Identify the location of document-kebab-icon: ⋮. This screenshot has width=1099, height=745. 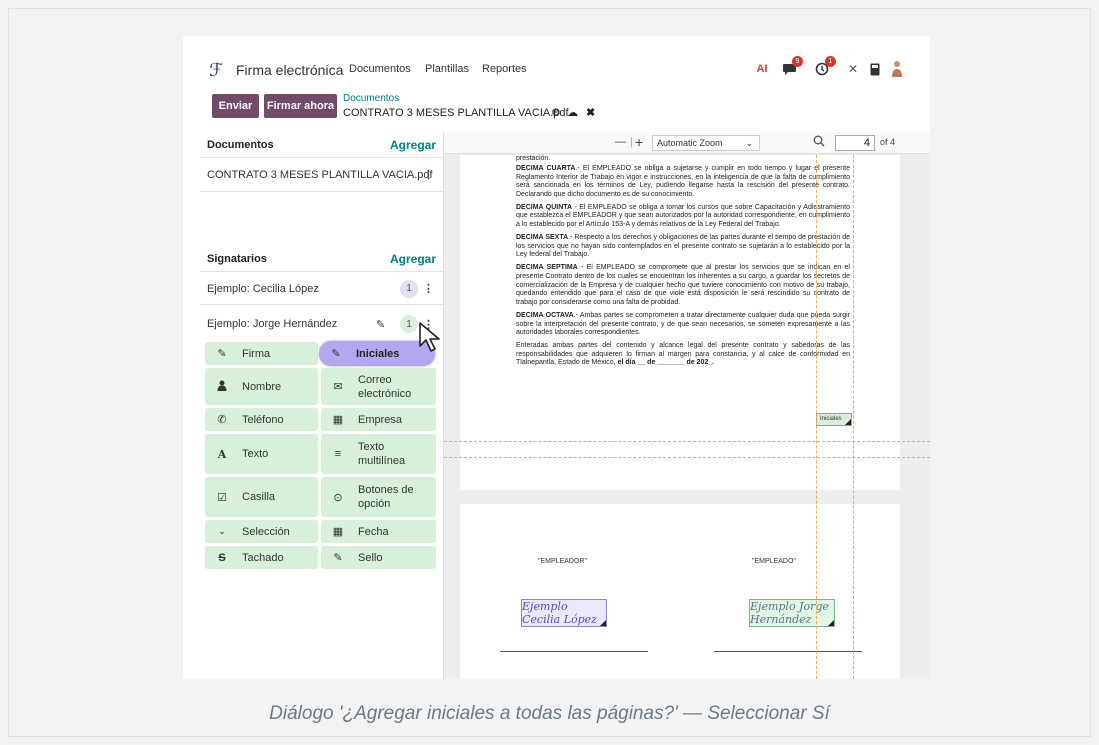
(428, 174).